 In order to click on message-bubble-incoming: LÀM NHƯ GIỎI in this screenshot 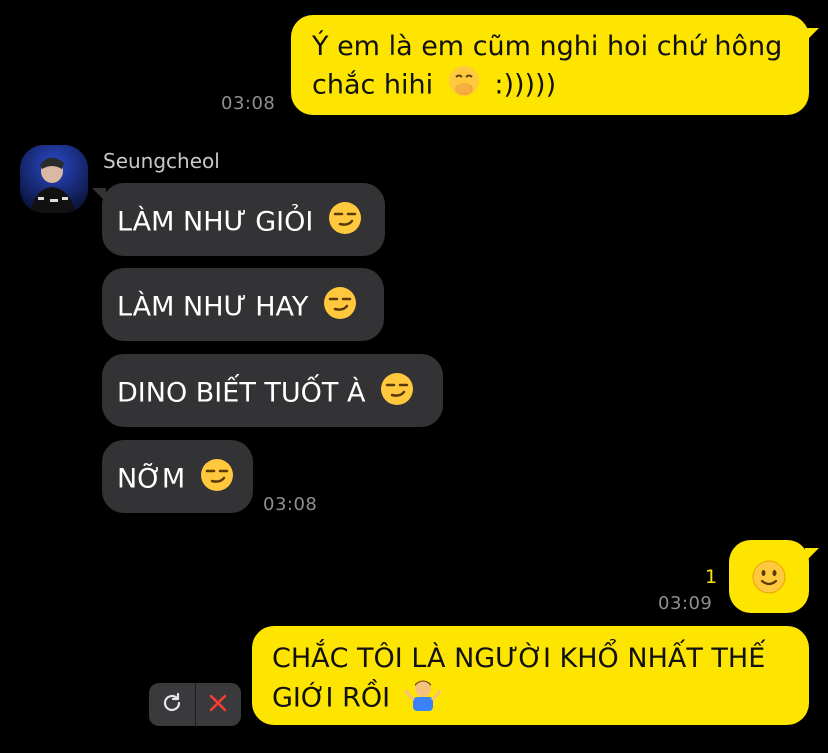, I will do `click(243, 219)`.